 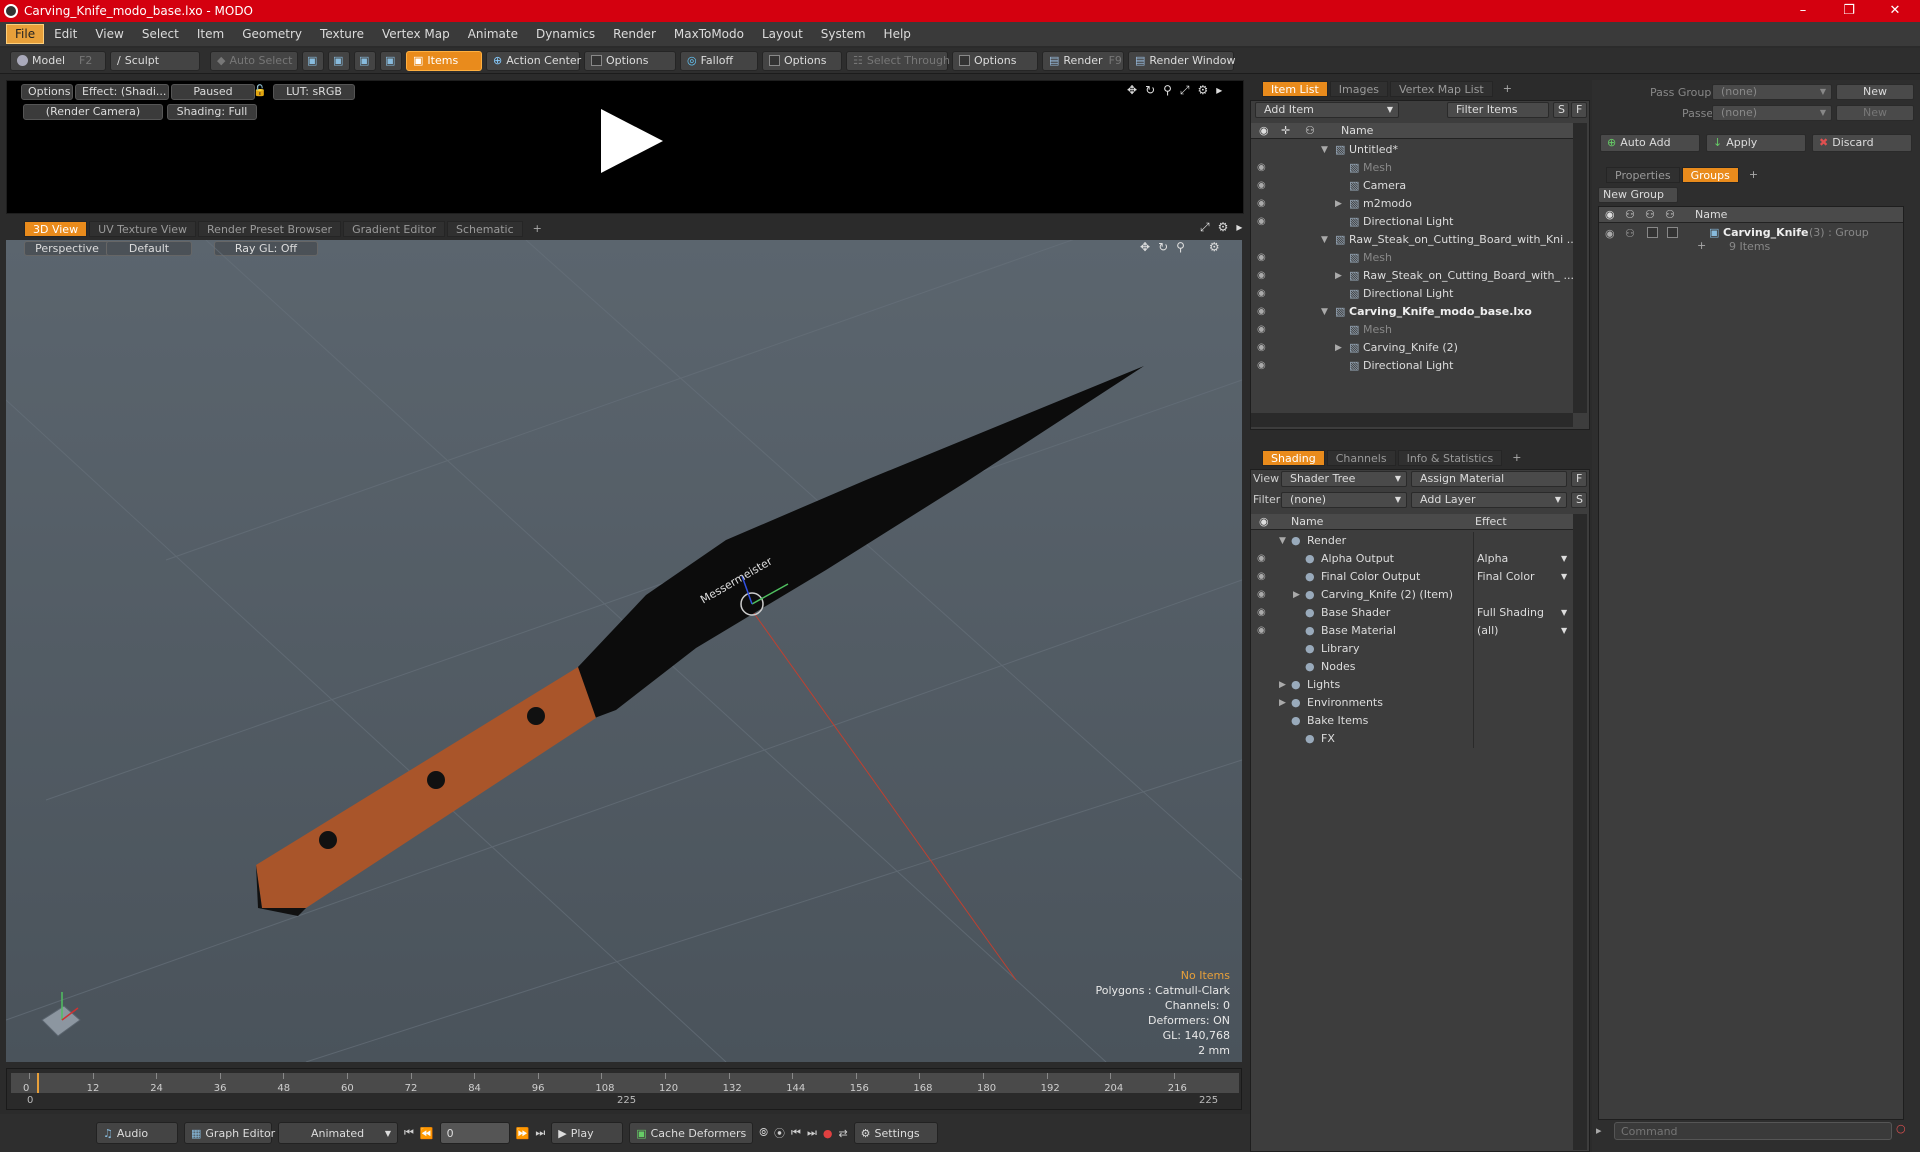 What do you see at coordinates (160, 34) in the screenshot?
I see `menu-select: Select` at bounding box center [160, 34].